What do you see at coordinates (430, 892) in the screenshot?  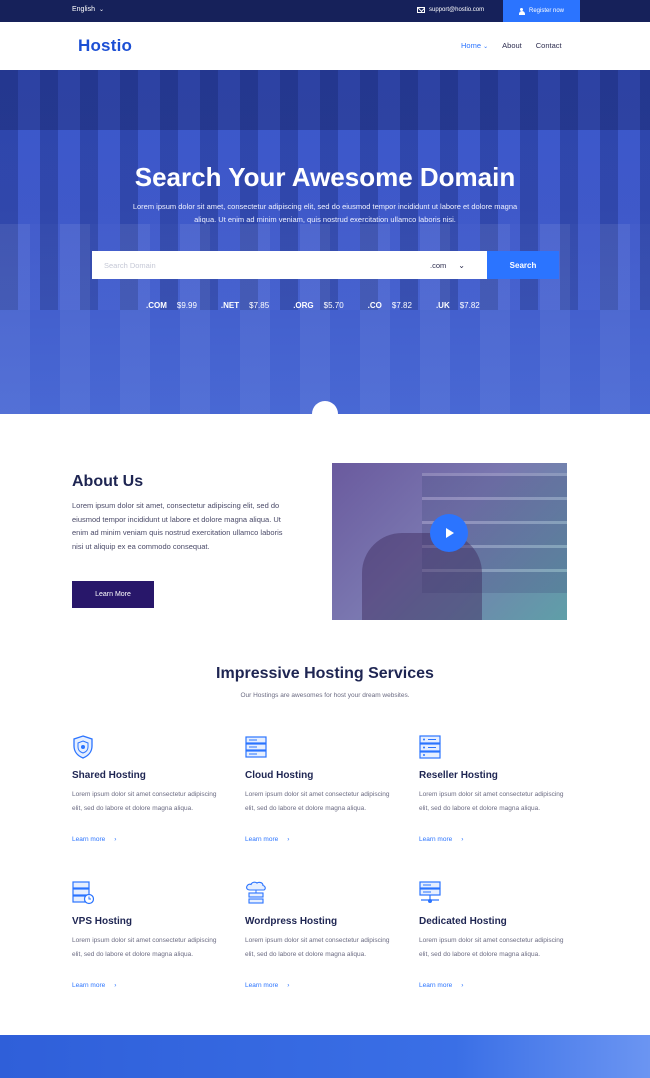 I see `network-server-icon` at bounding box center [430, 892].